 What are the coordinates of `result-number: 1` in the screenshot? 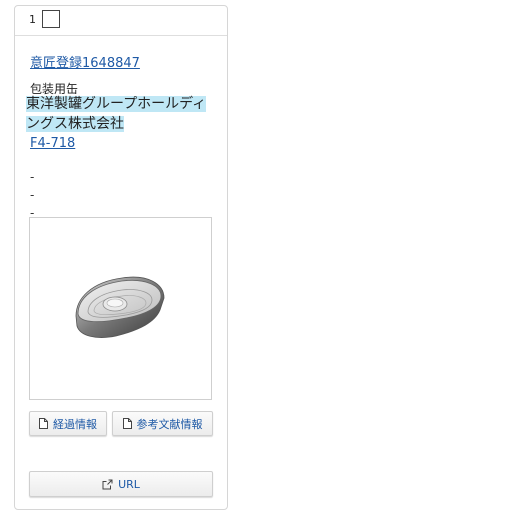 It's located at (32, 19).